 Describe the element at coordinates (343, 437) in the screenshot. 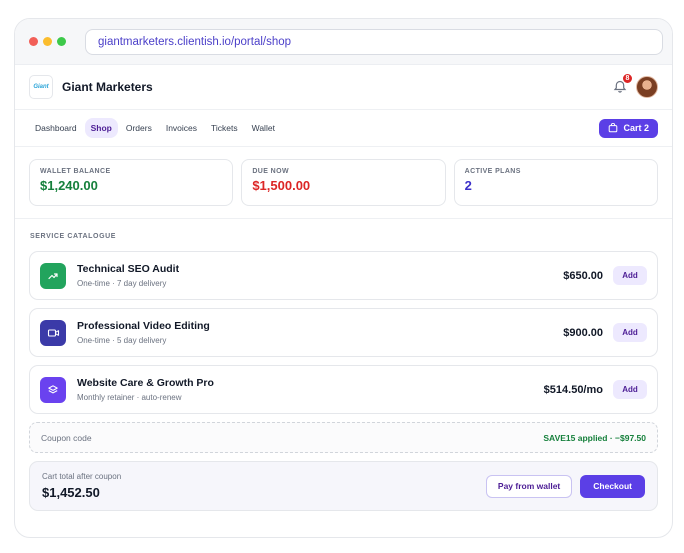

I see `coupon-field: Coupon code SAVE15 applied · −$97.50` at that location.